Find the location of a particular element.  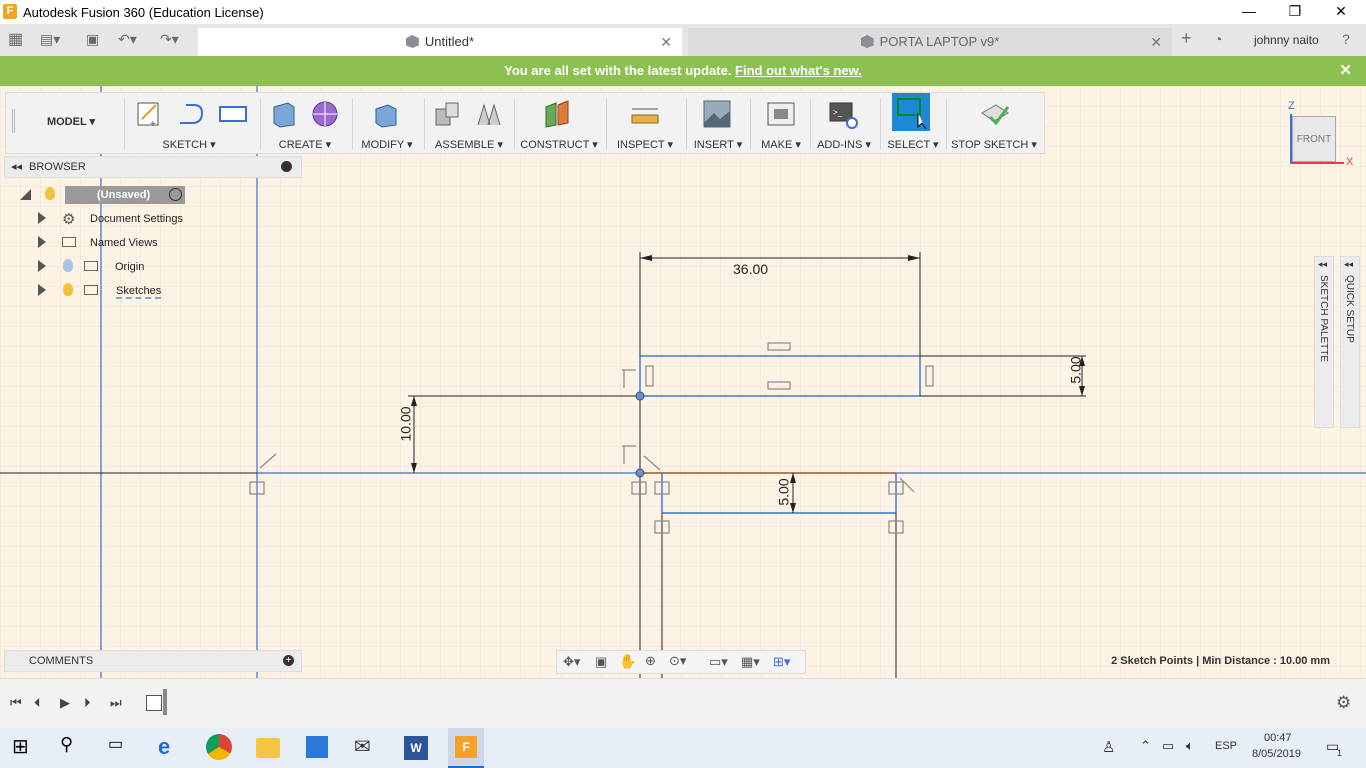

select-group: SELECT ▾ is located at coordinates (913, 124).